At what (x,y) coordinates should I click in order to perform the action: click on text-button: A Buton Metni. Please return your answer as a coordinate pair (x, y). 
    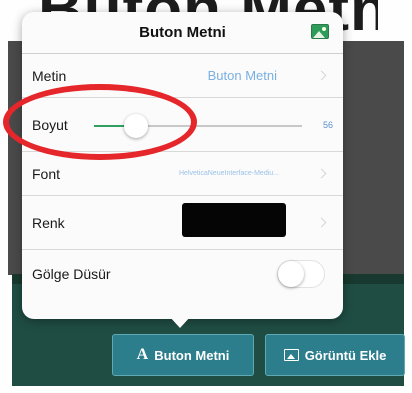
    Looking at the image, I should click on (183, 355).